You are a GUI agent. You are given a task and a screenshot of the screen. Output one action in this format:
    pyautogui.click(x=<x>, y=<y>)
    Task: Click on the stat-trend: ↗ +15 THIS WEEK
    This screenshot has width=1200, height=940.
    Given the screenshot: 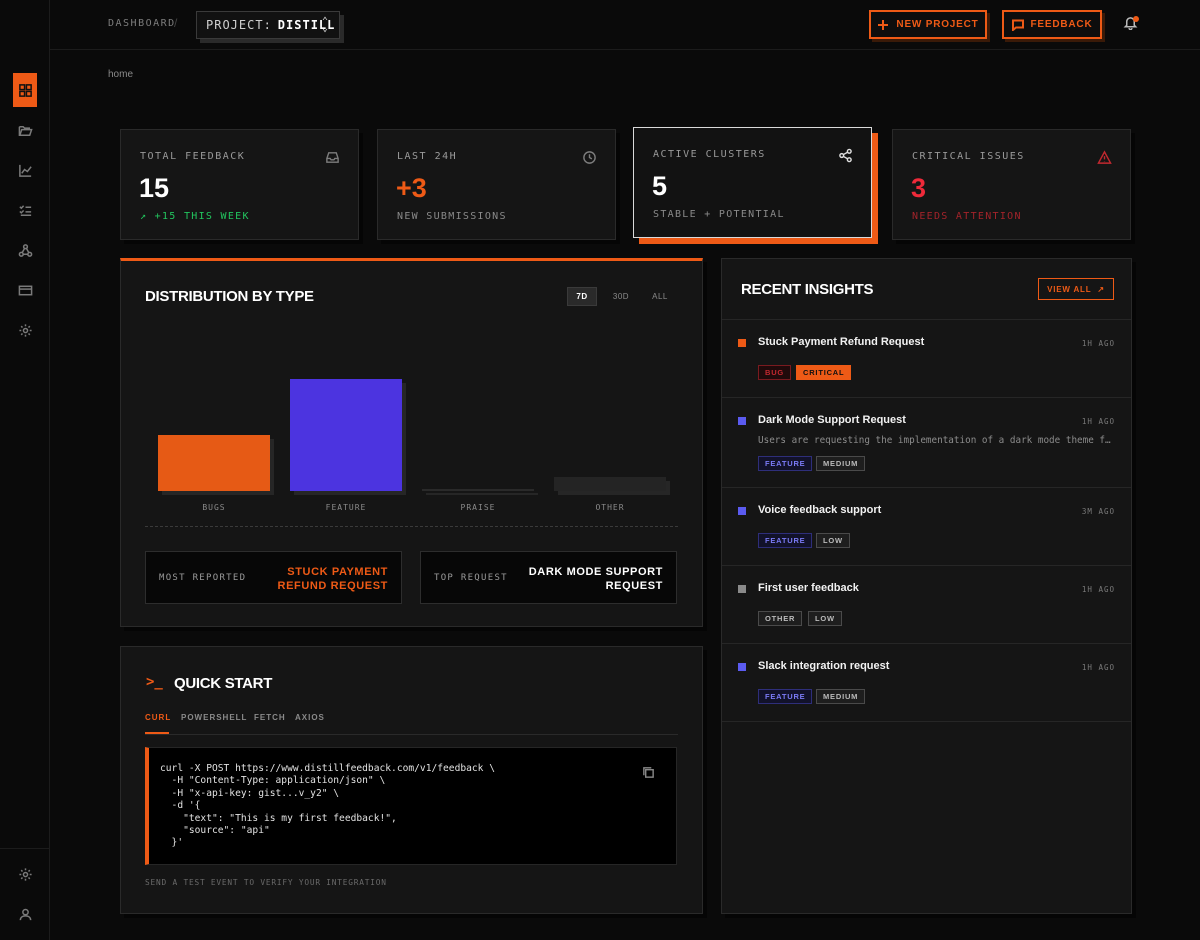 What is the action you would take?
    pyautogui.click(x=195, y=216)
    